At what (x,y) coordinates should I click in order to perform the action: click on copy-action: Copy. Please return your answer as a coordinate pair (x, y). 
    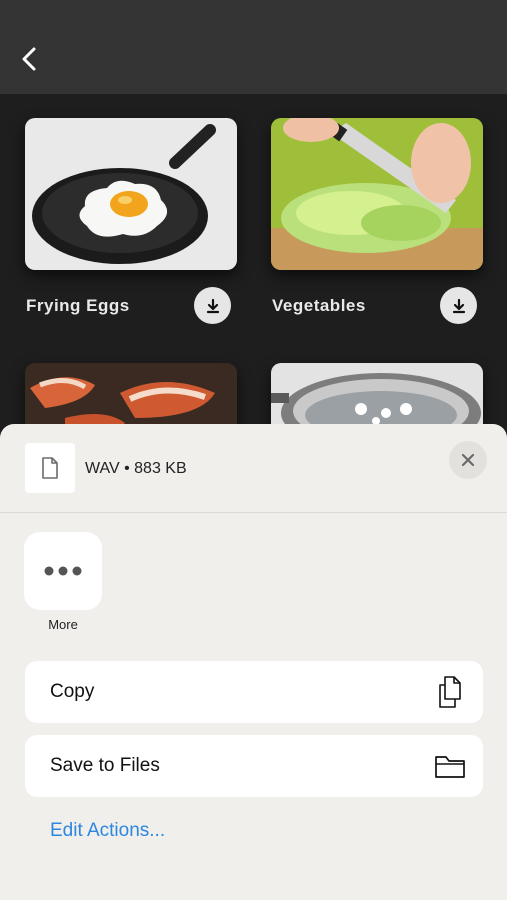
    Looking at the image, I should click on (254, 692).